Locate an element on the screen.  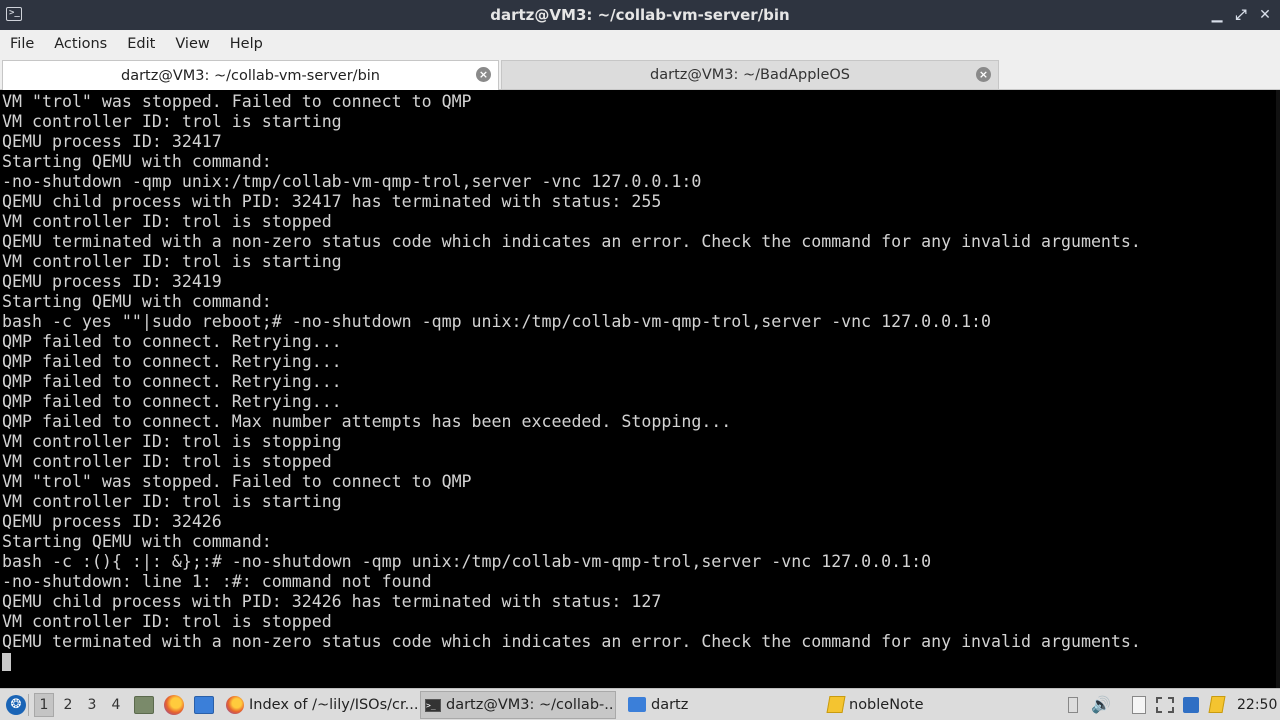
battery-icon is located at coordinates (1073, 704).